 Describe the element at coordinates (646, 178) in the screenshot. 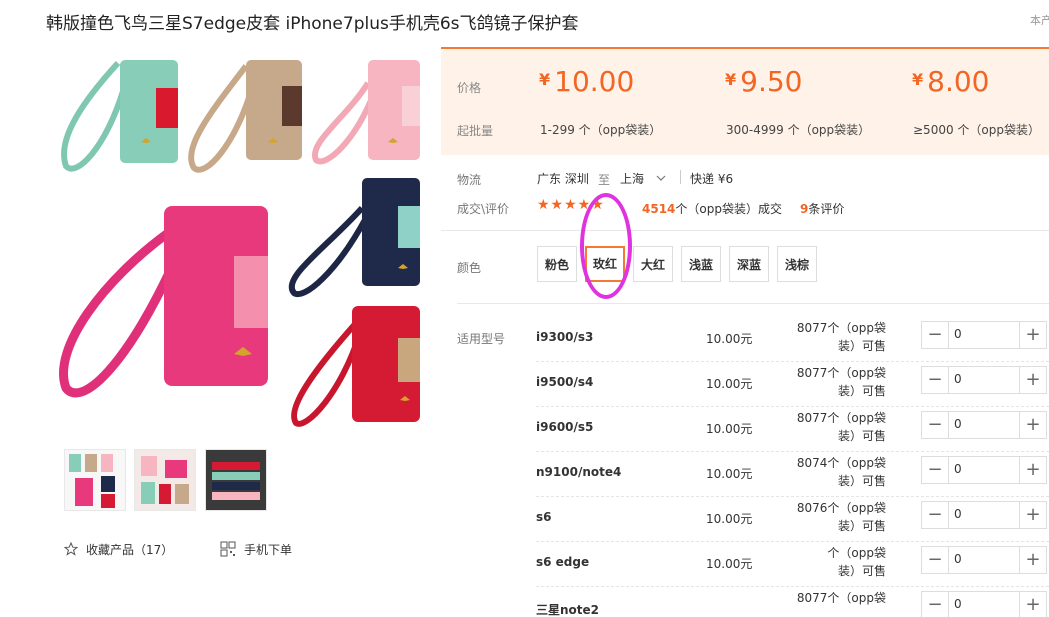

I see `destination-select: 上海` at that location.